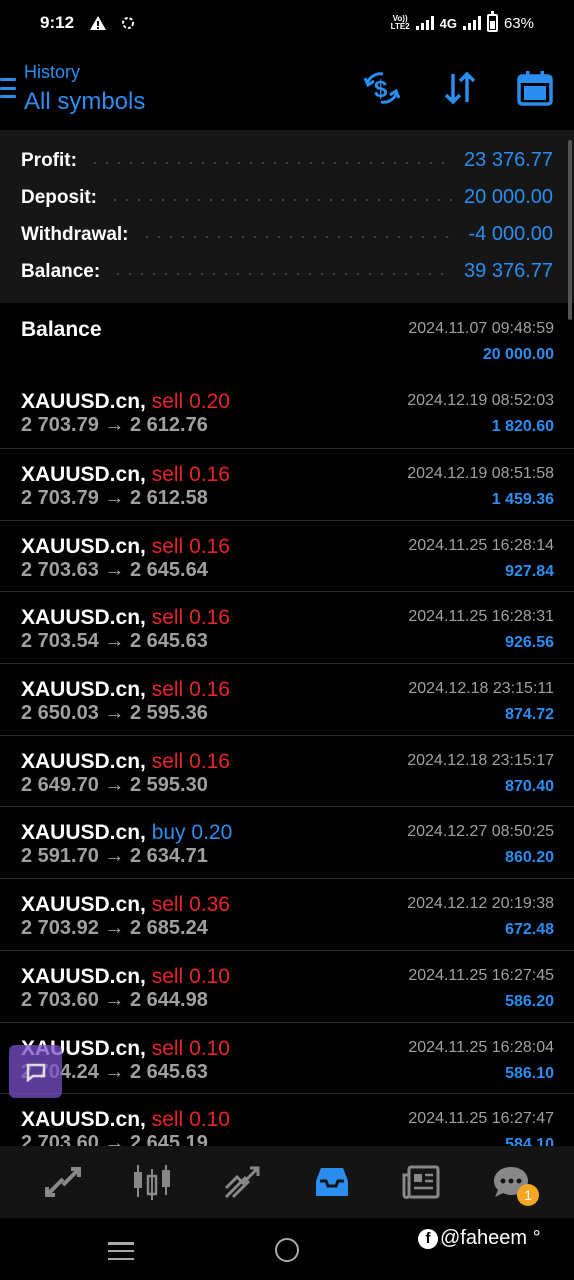 Image resolution: width=574 pixels, height=1280 pixels. What do you see at coordinates (529, 858) in the screenshot?
I see `trade-profit: 860.20` at bounding box center [529, 858].